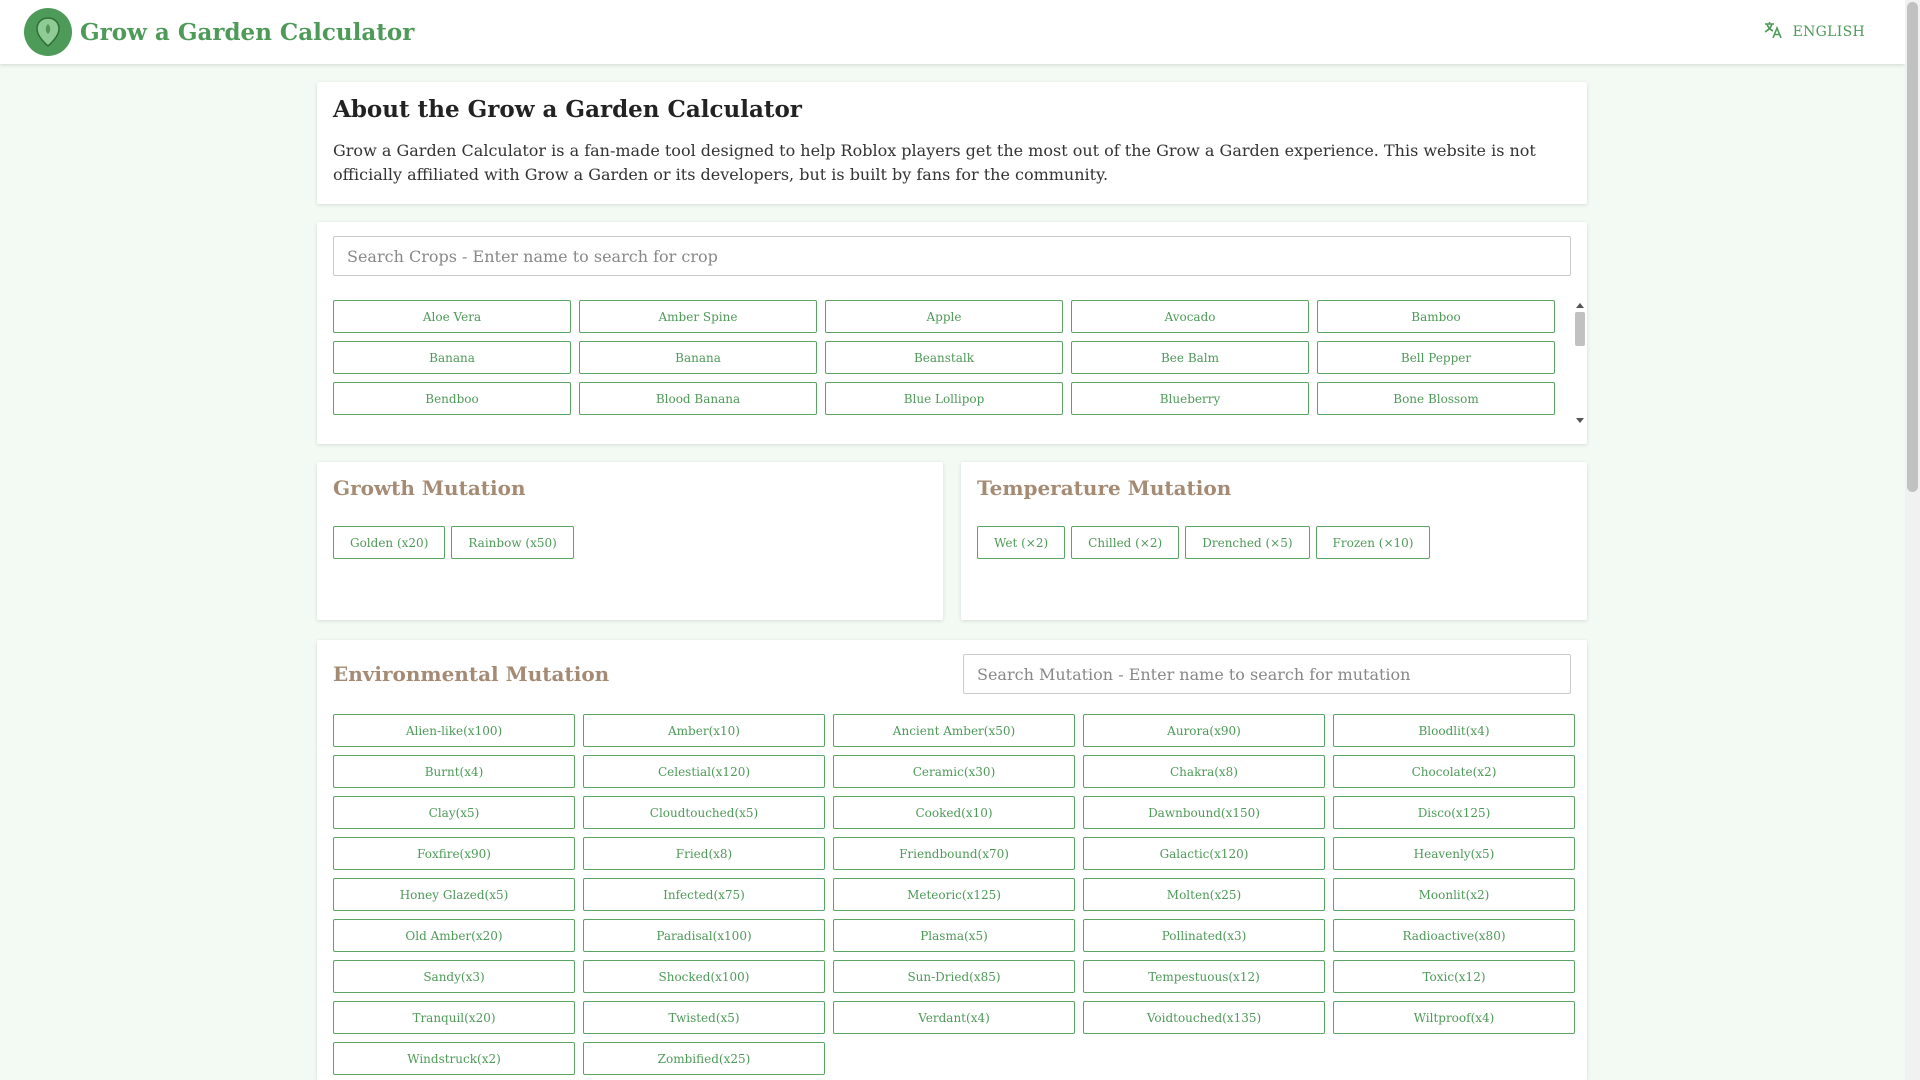 This screenshot has width=1920, height=1080. I want to click on crop-search-input, so click(952, 256).